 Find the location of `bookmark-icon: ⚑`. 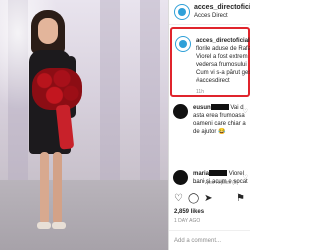

bookmark-icon: ⚑ is located at coordinates (240, 199).